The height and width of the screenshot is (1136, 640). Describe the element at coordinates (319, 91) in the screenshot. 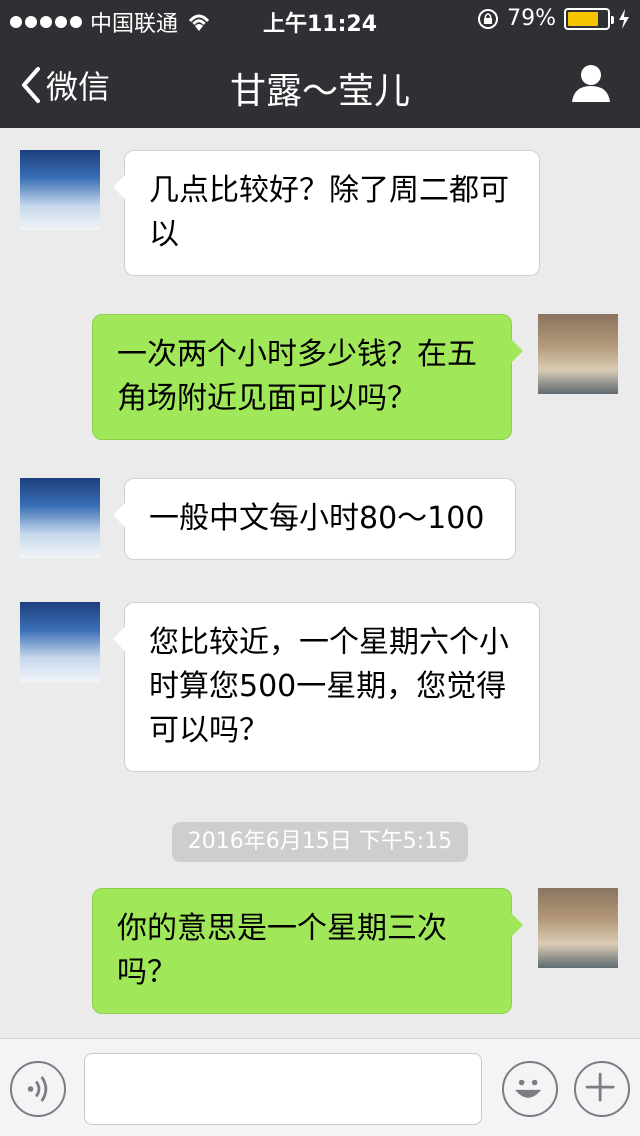

I see `chat-title: 甘露～莹儿` at that location.